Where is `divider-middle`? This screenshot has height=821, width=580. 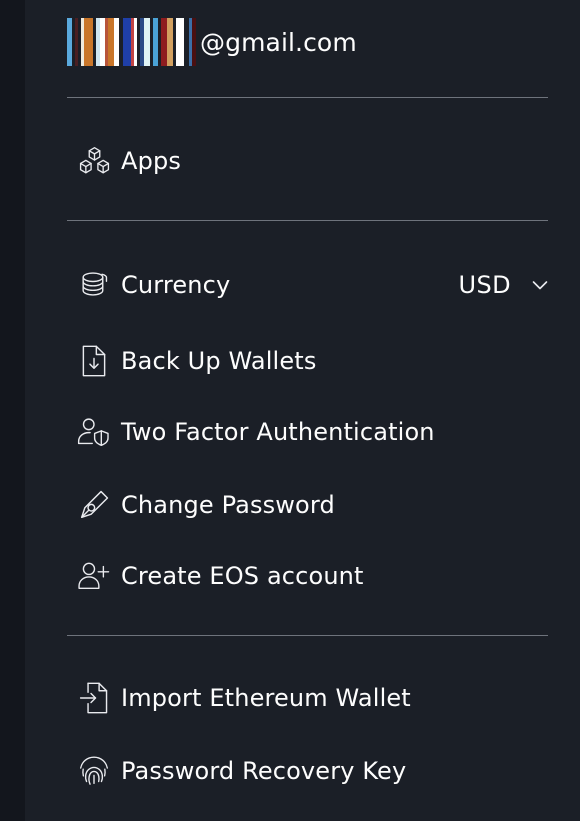 divider-middle is located at coordinates (307, 220).